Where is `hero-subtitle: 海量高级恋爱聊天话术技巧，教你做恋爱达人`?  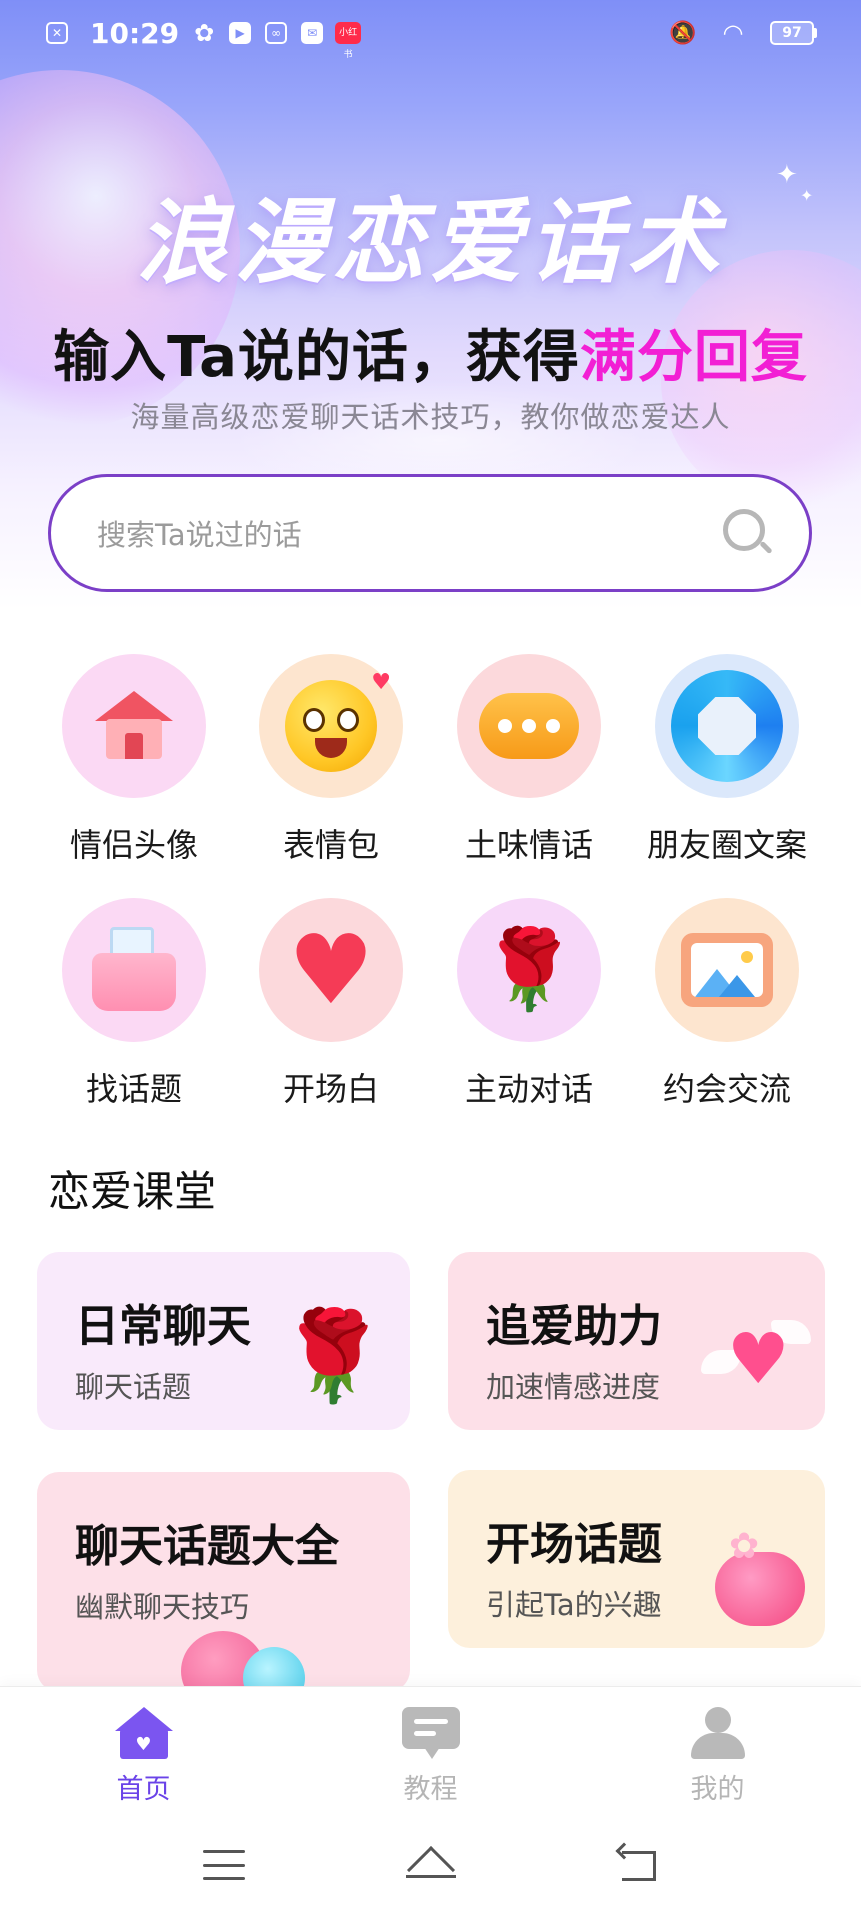
hero-subtitle: 海量高级恋爱聊天话术技巧，教你做恋爱达人 is located at coordinates (430, 417).